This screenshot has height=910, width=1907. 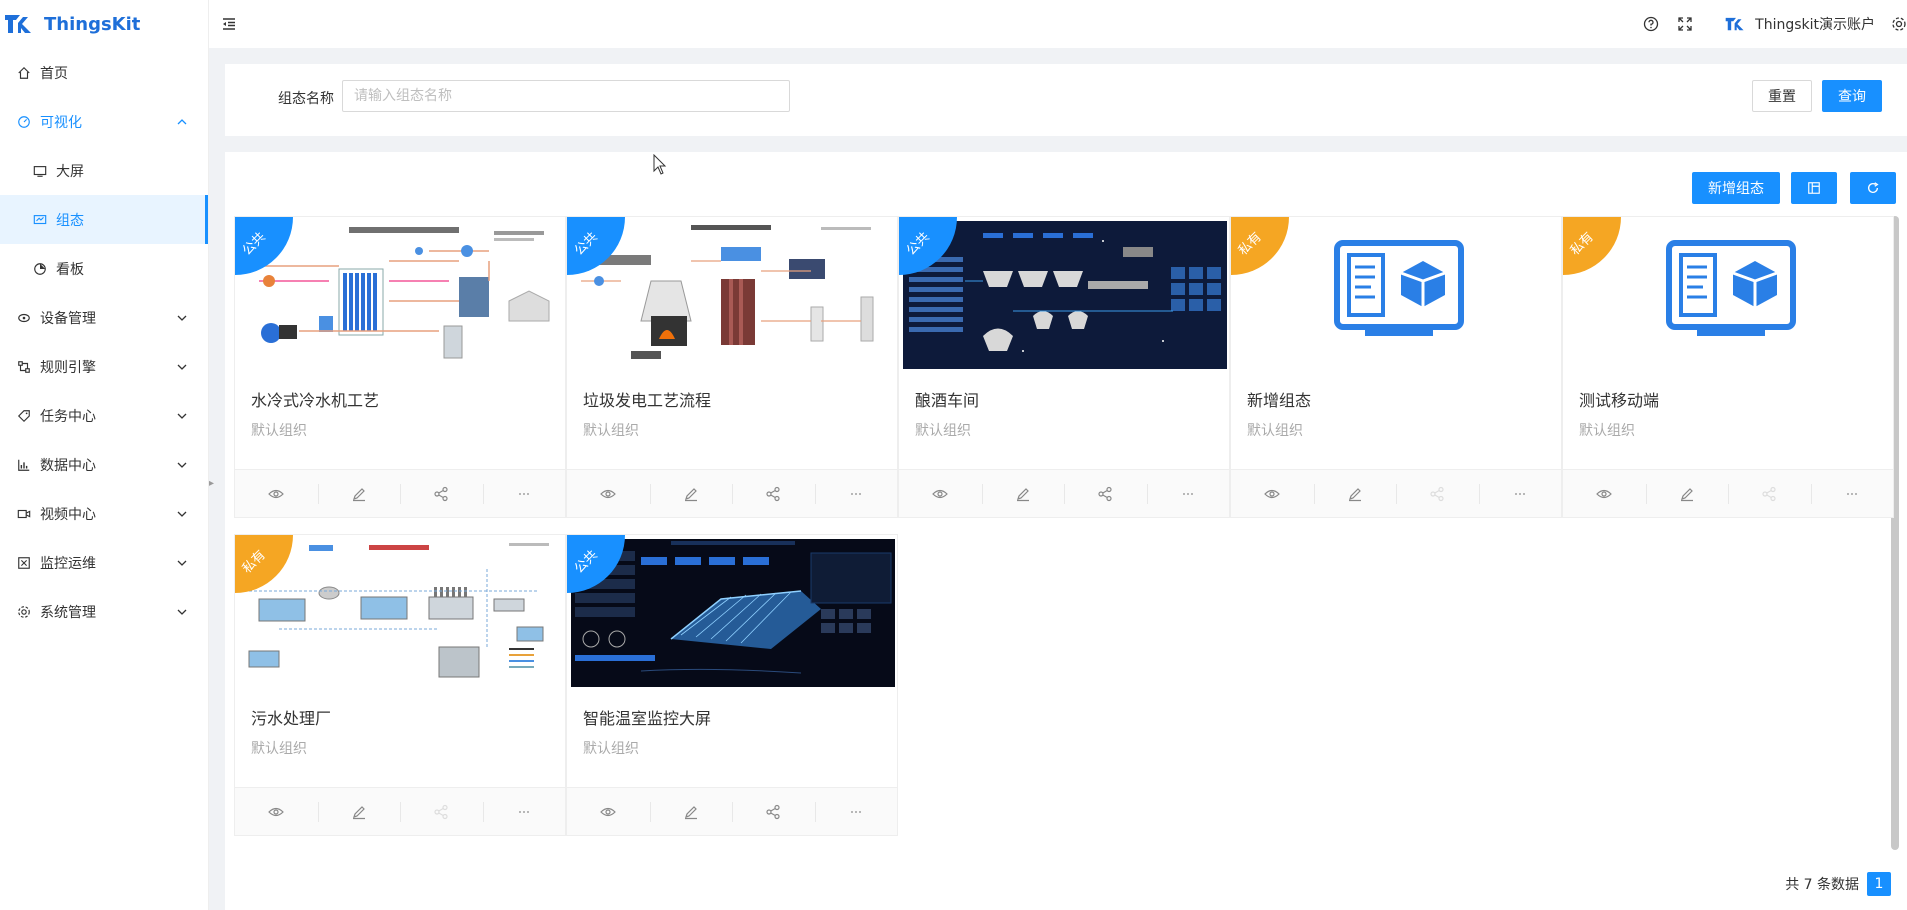 I want to click on gear-icon, so click(x=1899, y=24).